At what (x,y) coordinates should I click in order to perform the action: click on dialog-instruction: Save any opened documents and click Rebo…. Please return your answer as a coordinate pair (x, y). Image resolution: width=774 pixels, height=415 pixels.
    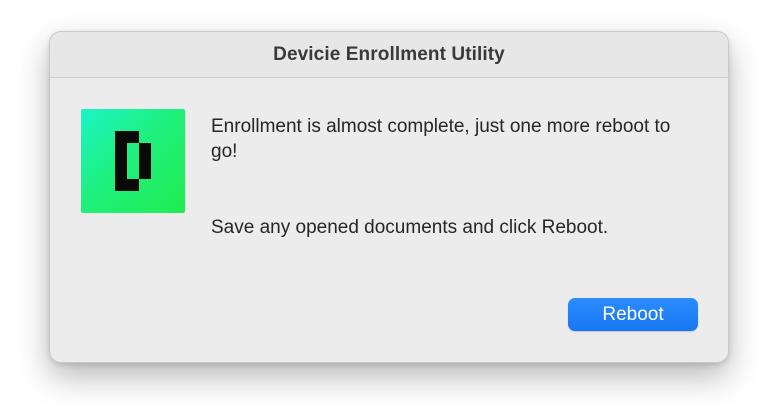
    Looking at the image, I should click on (410, 227).